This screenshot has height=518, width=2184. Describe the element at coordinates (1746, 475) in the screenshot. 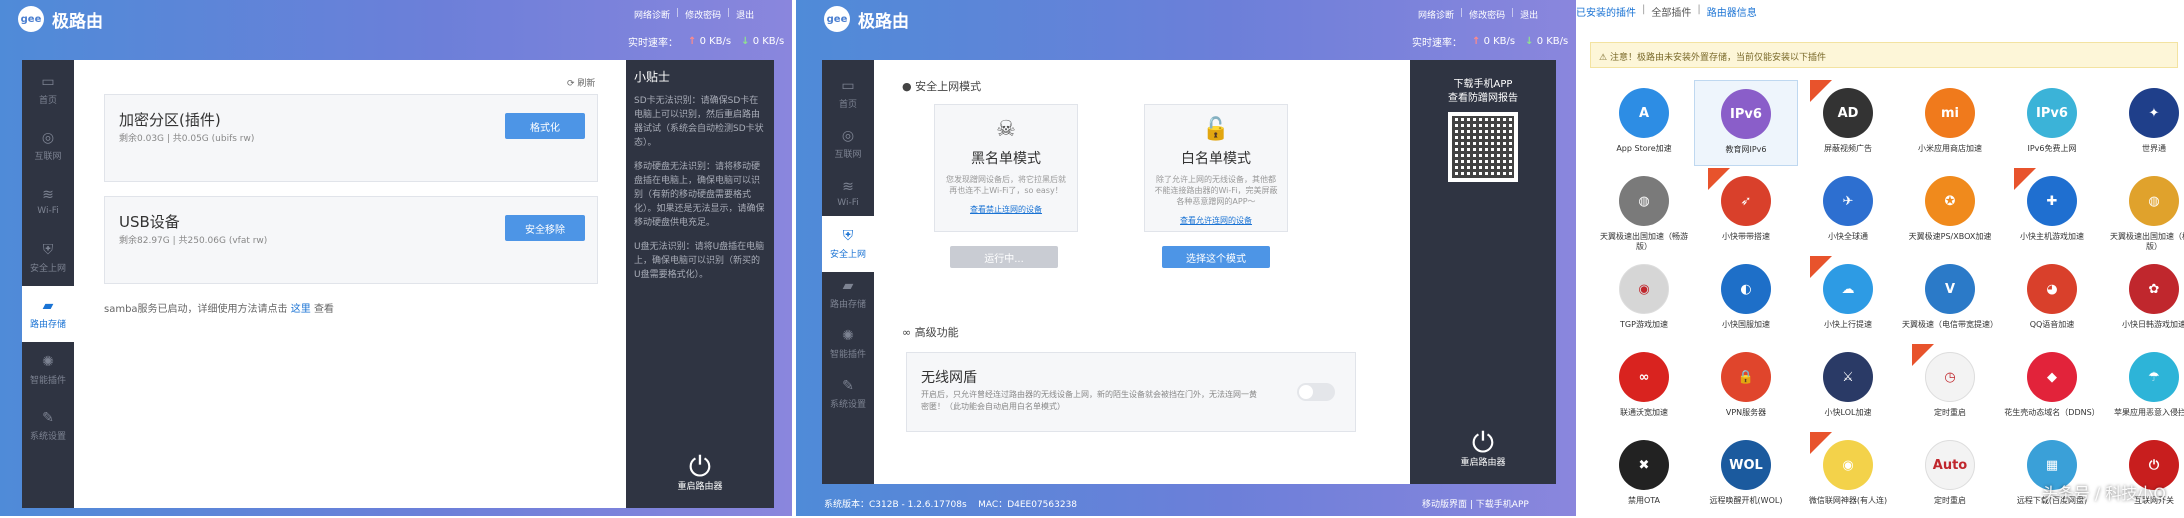

I see `plugin-item: WOL 远程唤醒开机(WOL)` at that location.